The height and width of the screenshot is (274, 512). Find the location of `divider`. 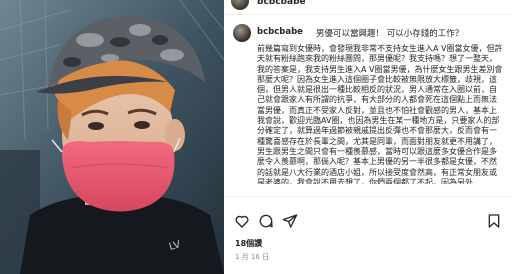

divider is located at coordinates (368, 196).